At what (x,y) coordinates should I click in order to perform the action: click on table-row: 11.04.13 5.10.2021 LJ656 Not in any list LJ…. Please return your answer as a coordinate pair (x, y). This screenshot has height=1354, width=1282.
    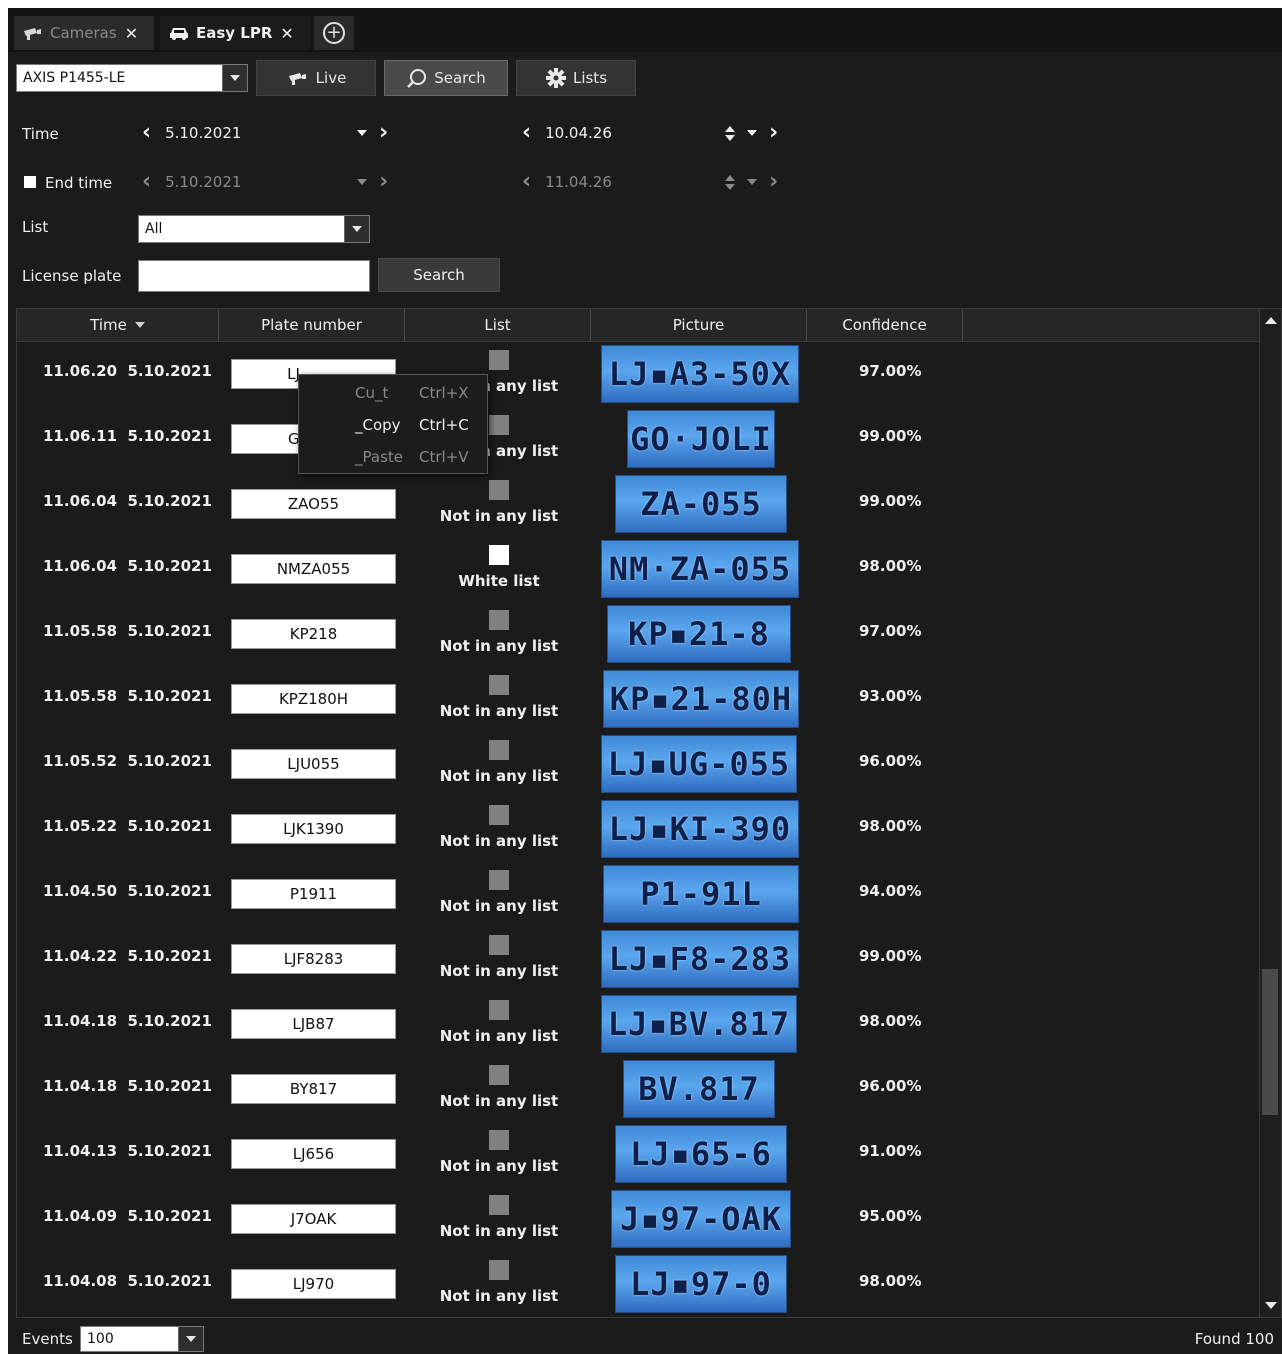
    Looking at the image, I should click on (638, 1154).